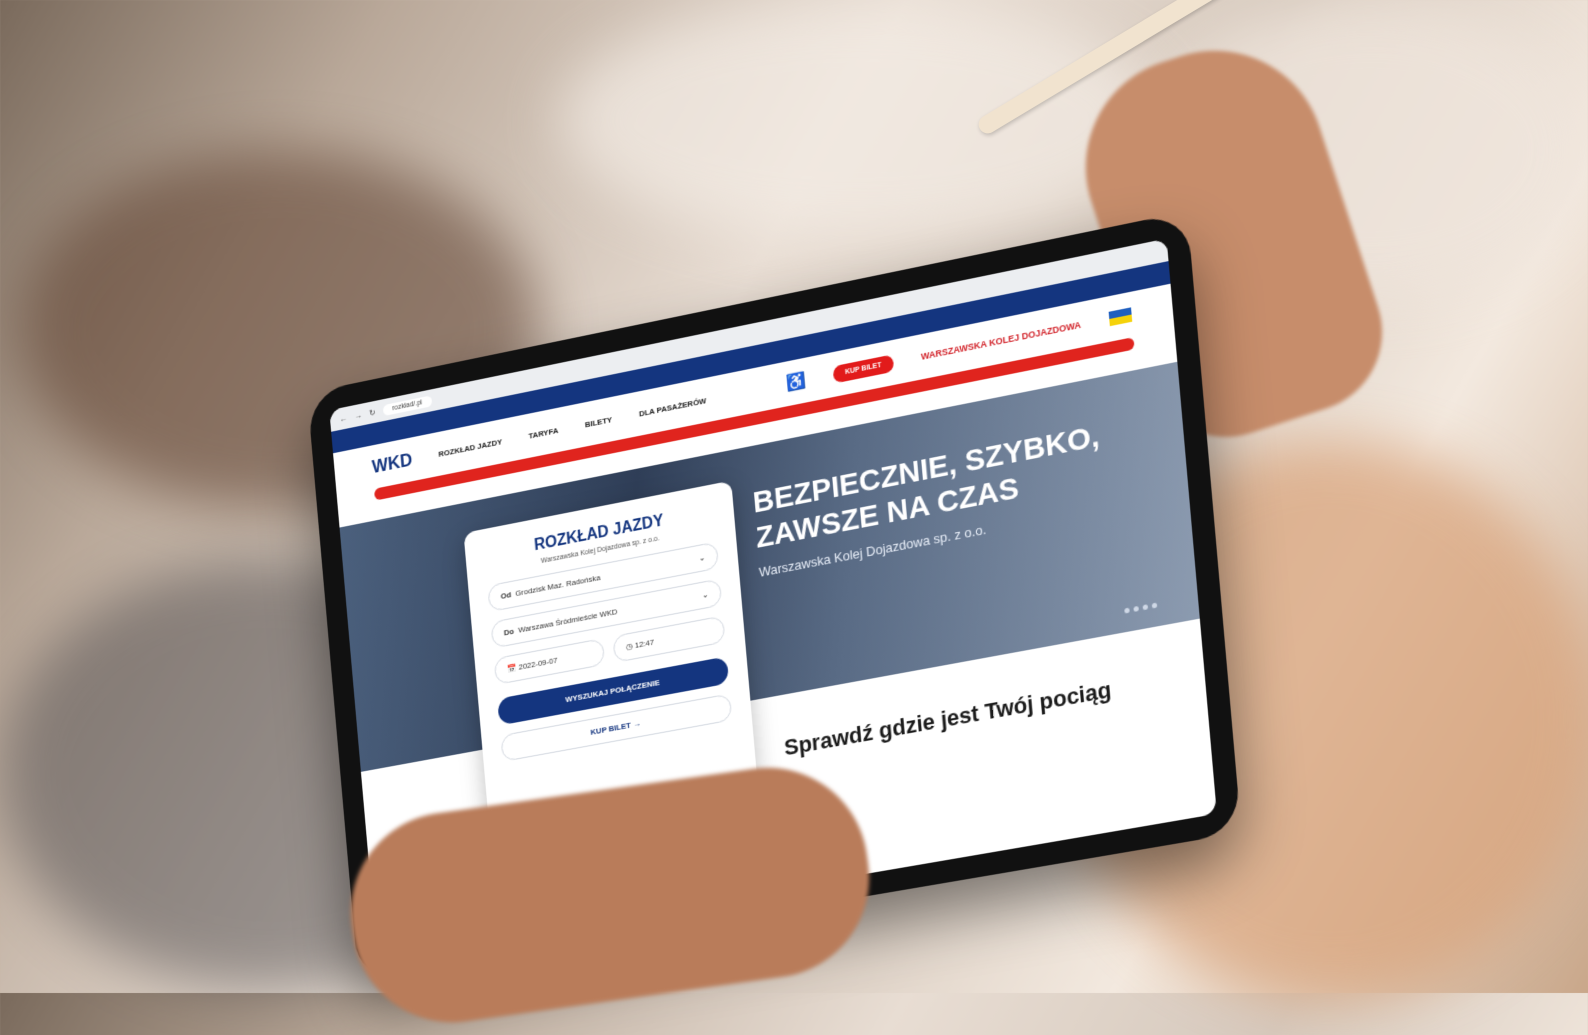 This screenshot has height=1035, width=1588. Describe the element at coordinates (343, 418) in the screenshot. I see `back-icon: ←` at that location.